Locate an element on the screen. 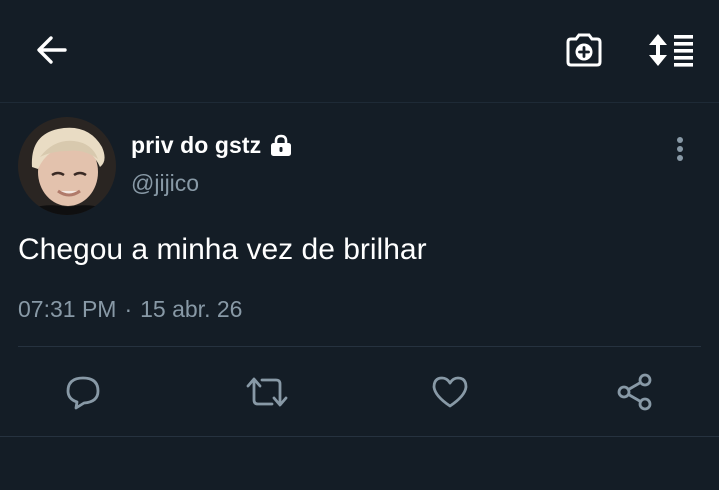 The image size is (719, 490). avatar is located at coordinates (67, 166).